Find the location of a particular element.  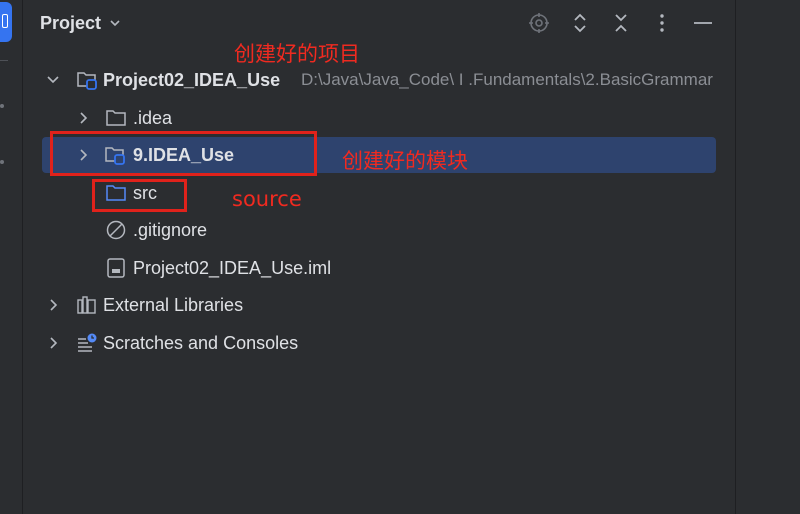

project-annotation: 创建好的项目 is located at coordinates (297, 54).